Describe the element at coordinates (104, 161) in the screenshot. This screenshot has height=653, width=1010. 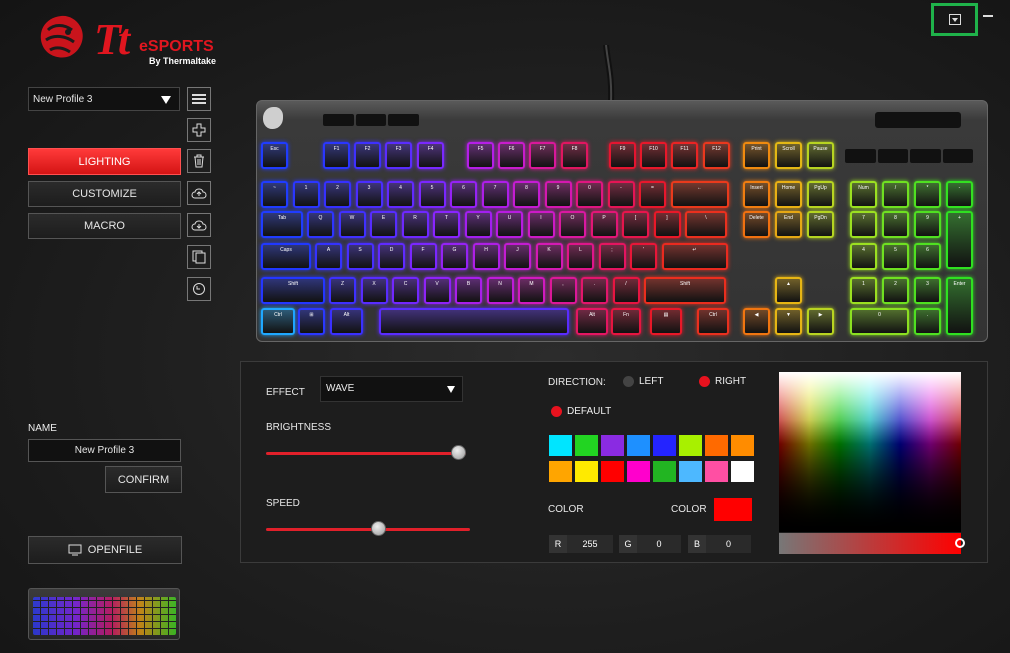
I see `tab-lighting: LIGHTING` at that location.